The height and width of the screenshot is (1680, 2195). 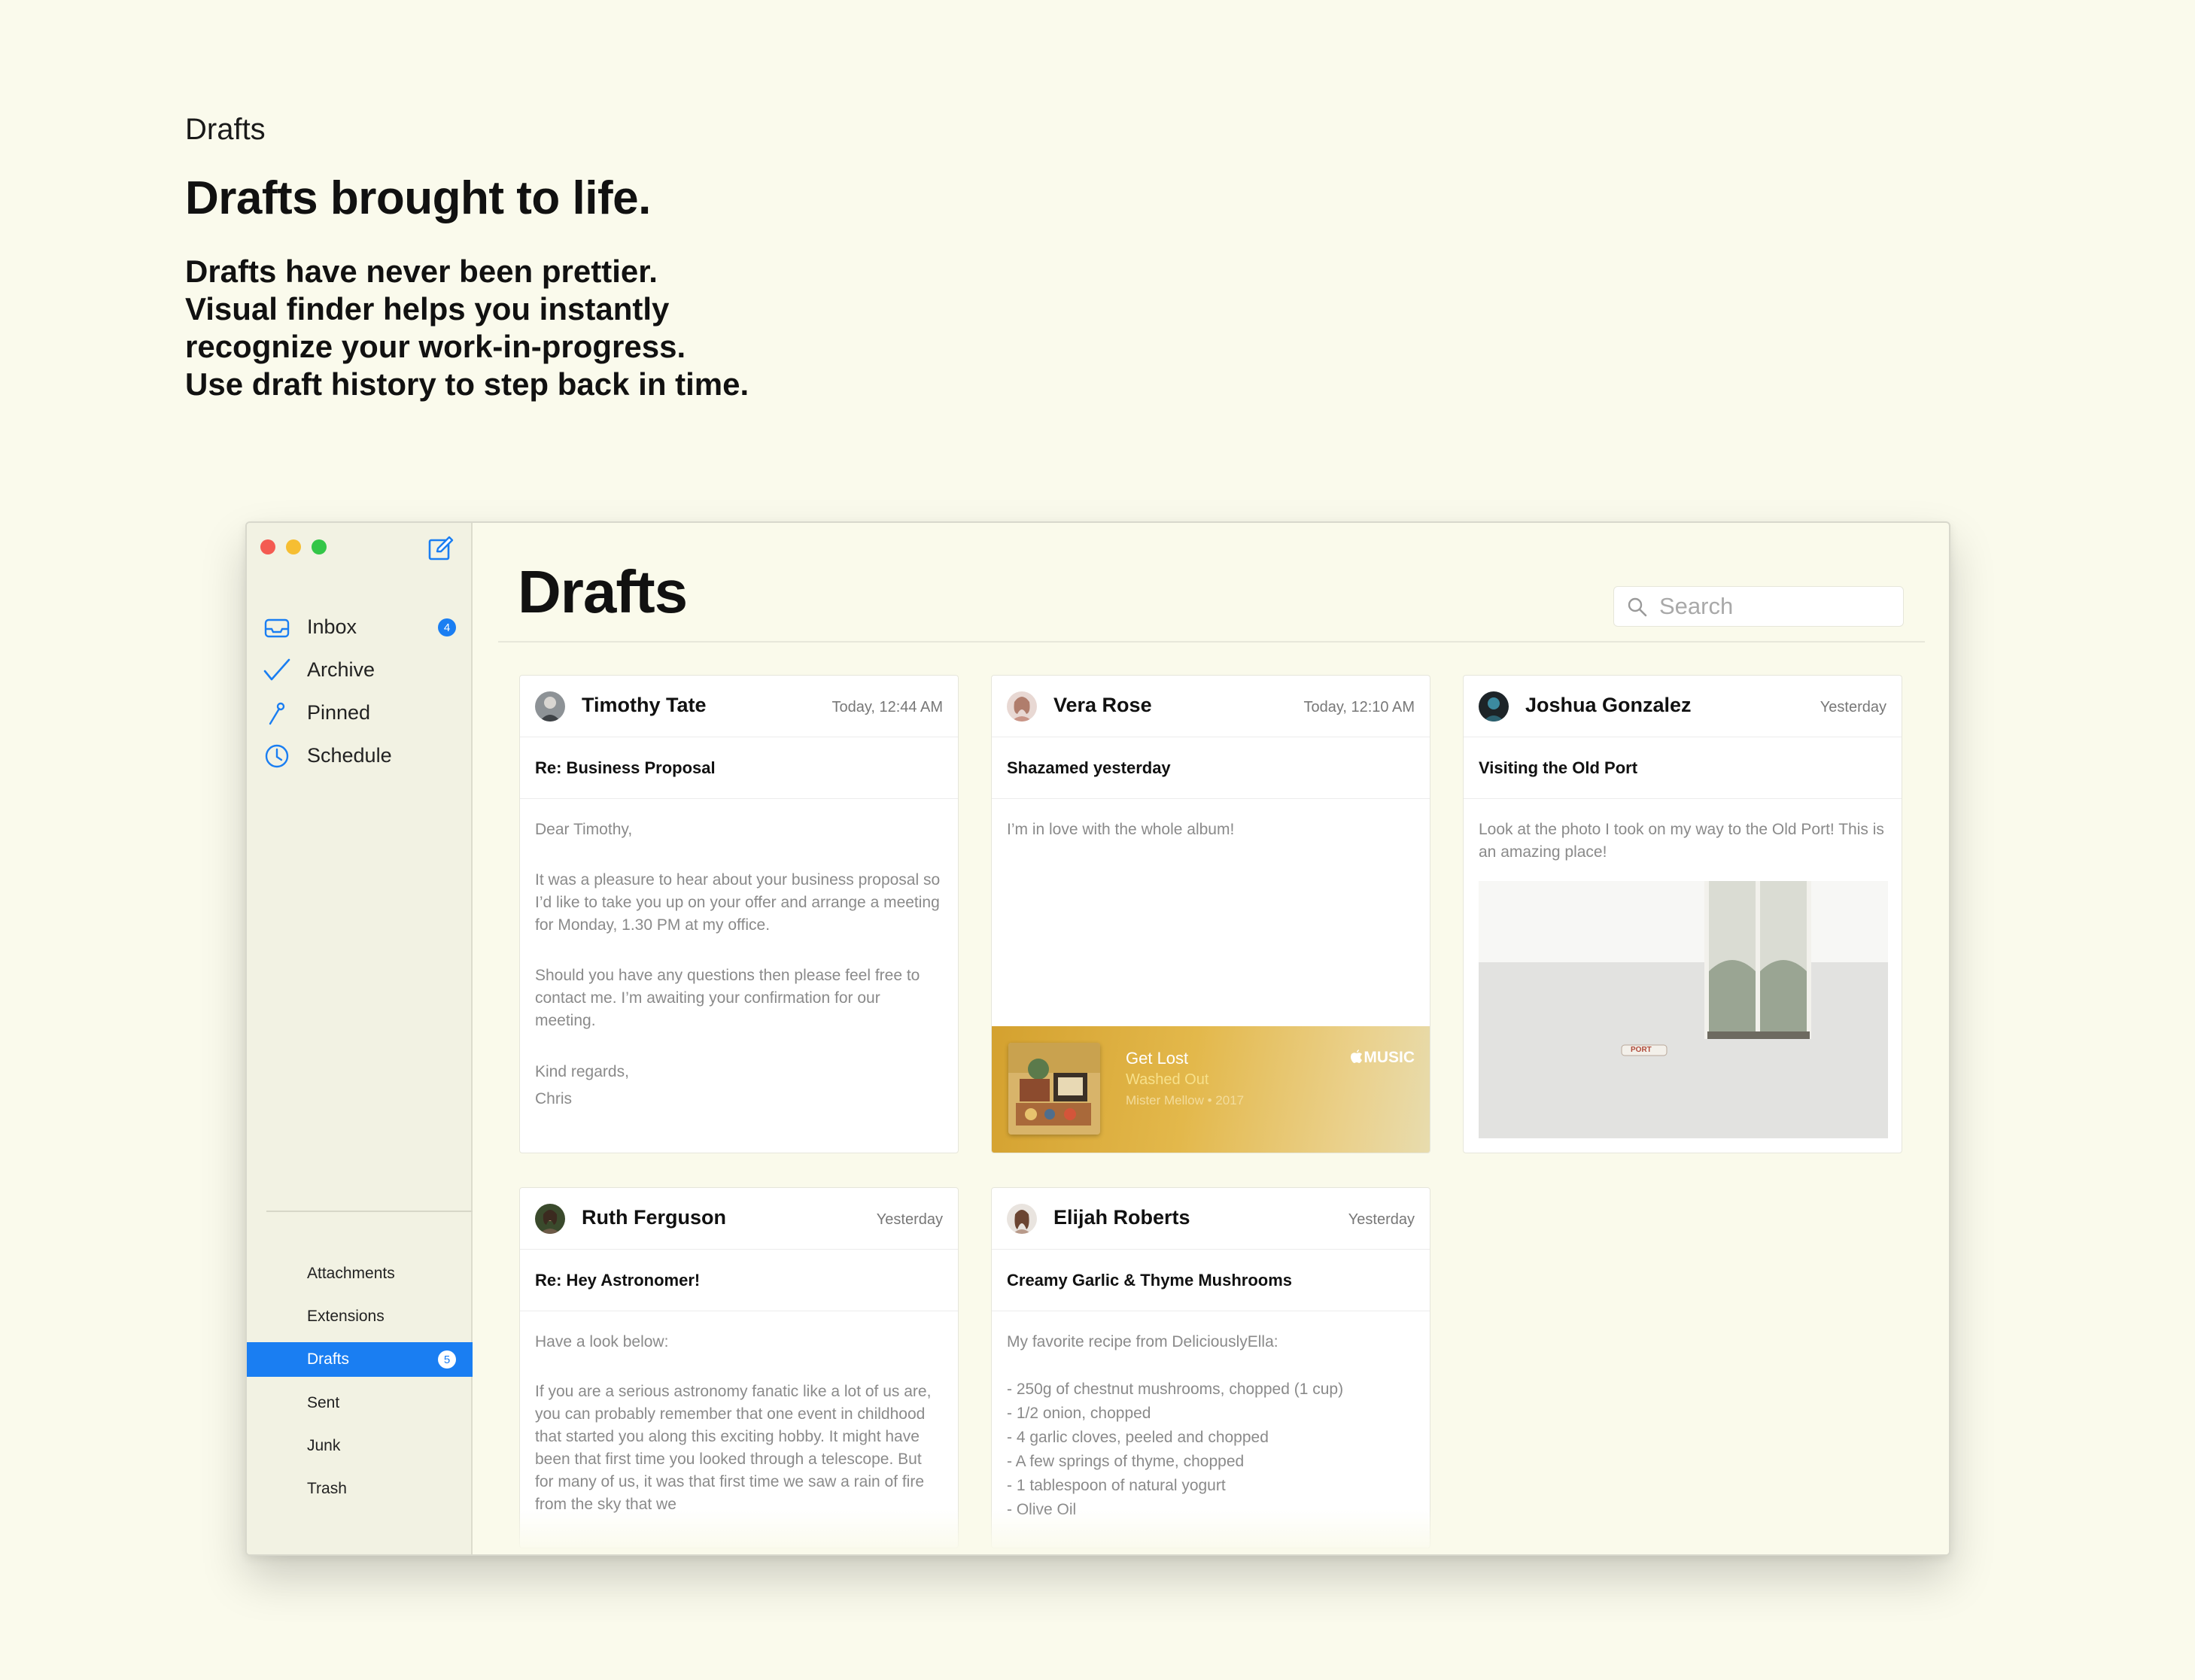 What do you see at coordinates (427, 309) in the screenshot?
I see `hero-description-line: Visual finder helps you instantly` at bounding box center [427, 309].